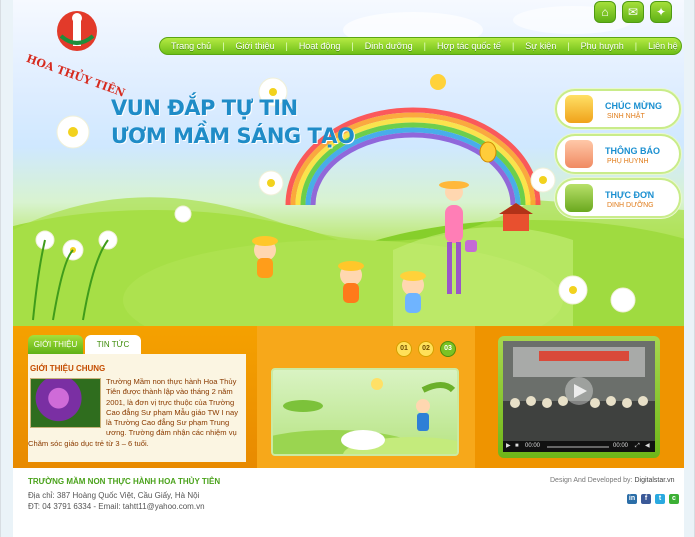 This screenshot has height=537, width=695. What do you see at coordinates (55, 344) in the screenshot?
I see `tab-introduction: GIỚI THIỆU` at bounding box center [55, 344].